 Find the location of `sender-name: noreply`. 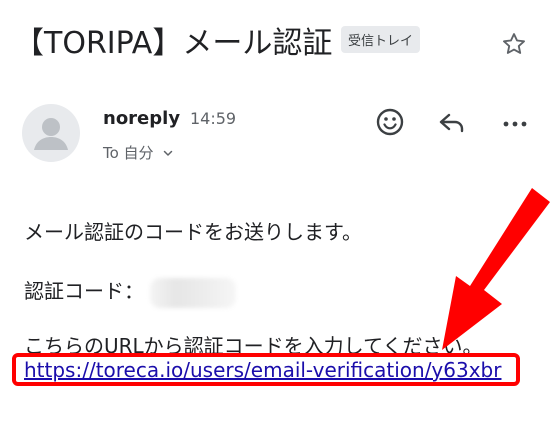

sender-name: noreply is located at coordinates (142, 118).